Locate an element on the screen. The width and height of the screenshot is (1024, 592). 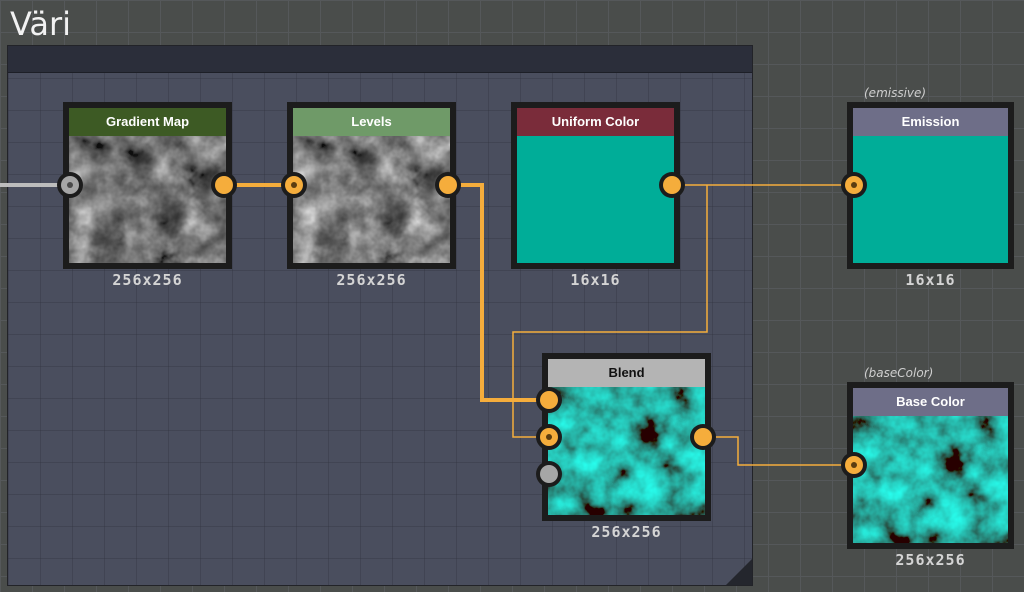
node-title: Emission is located at coordinates (930, 122).